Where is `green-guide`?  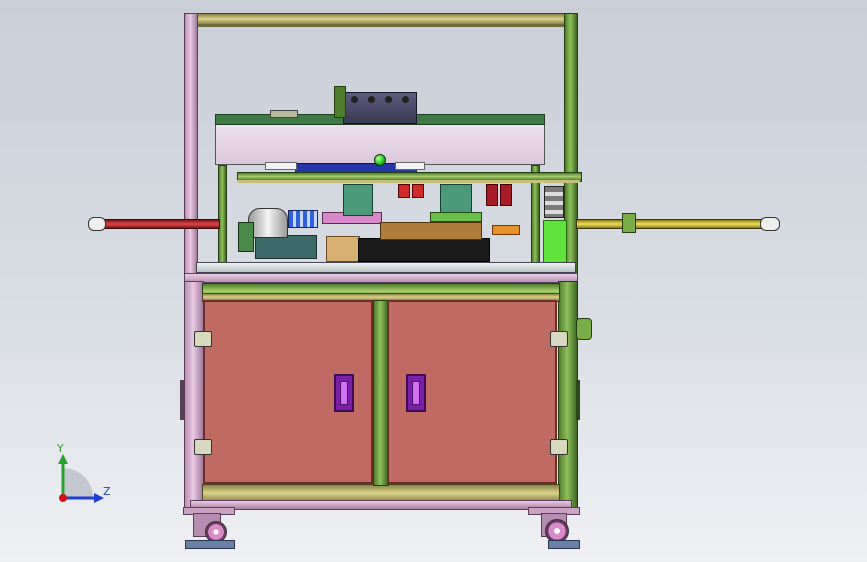 green-guide is located at coordinates (456, 217).